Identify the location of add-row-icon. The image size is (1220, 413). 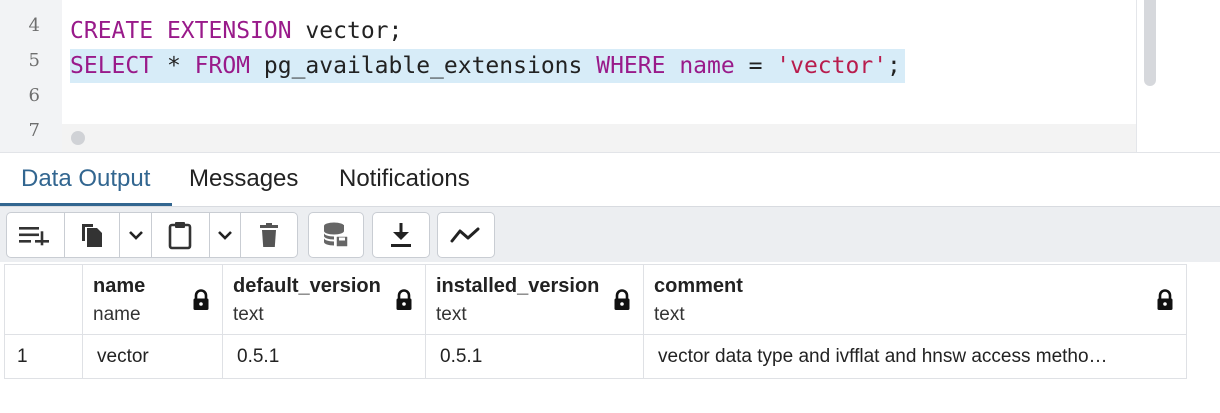
(34, 236).